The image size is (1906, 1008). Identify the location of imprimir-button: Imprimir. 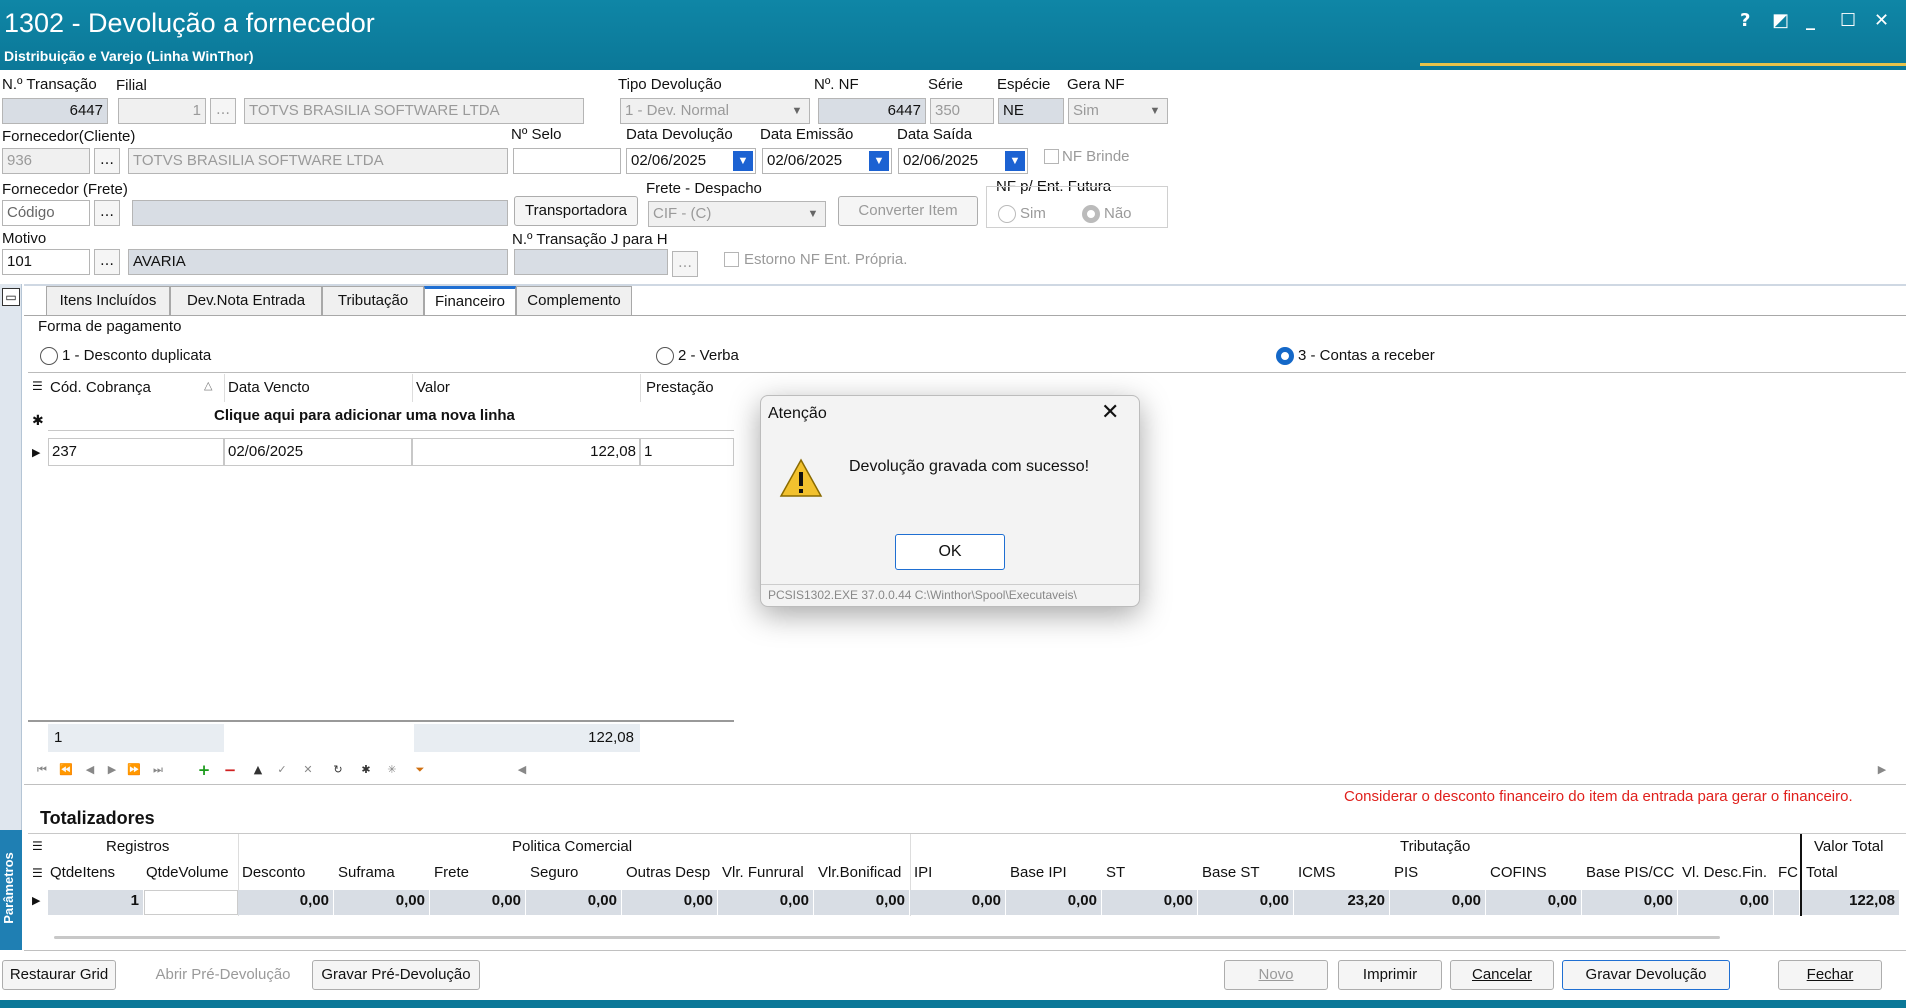
(1390, 975).